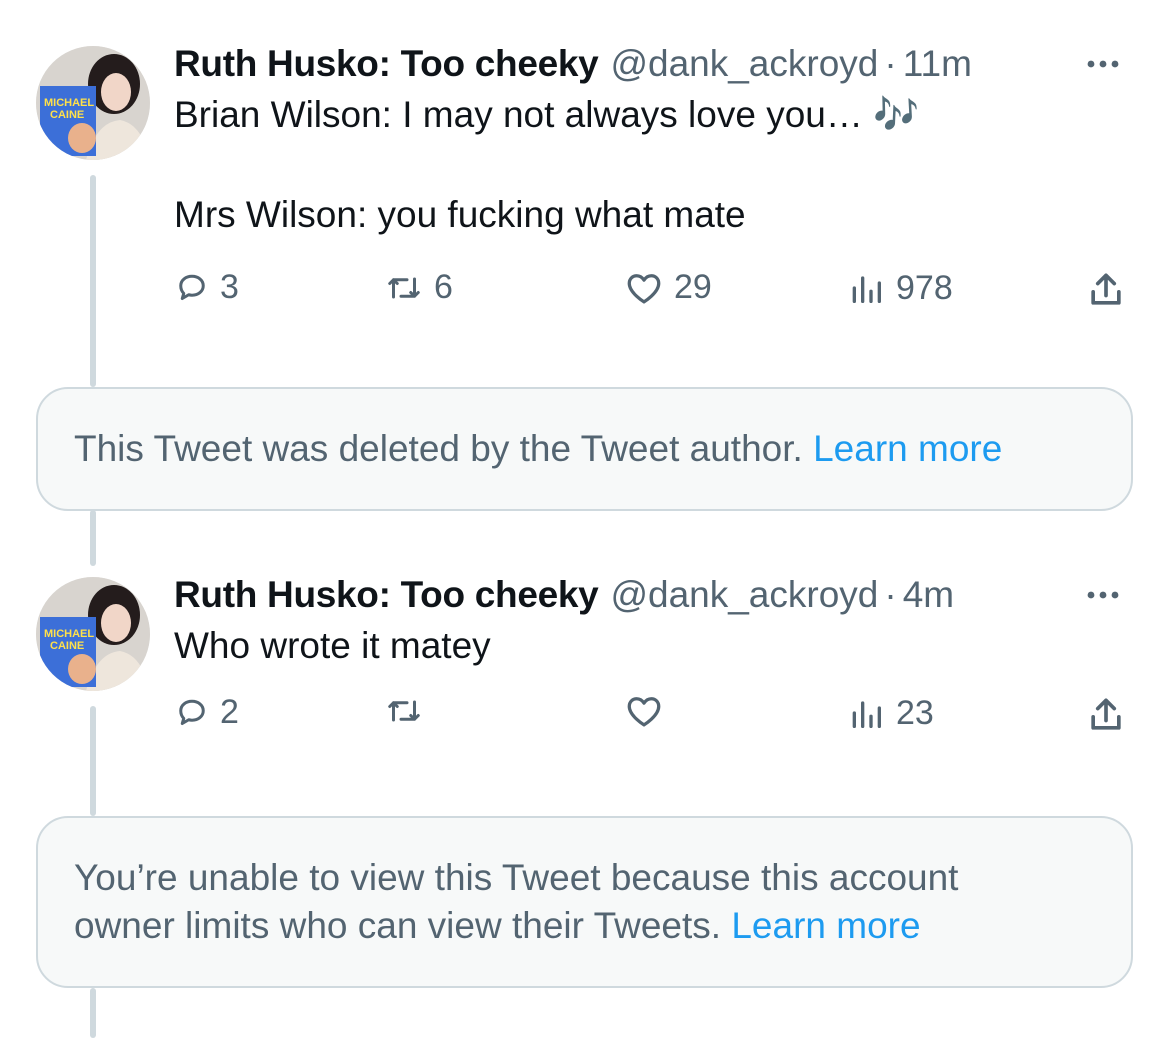 The height and width of the screenshot is (1038, 1169). I want to click on like-button: 29, so click(668, 287).